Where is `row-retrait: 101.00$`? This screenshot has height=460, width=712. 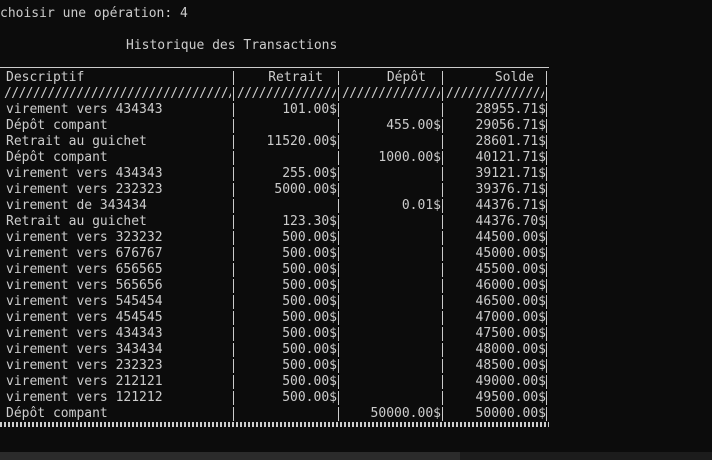 row-retrait: 101.00$ is located at coordinates (309, 109).